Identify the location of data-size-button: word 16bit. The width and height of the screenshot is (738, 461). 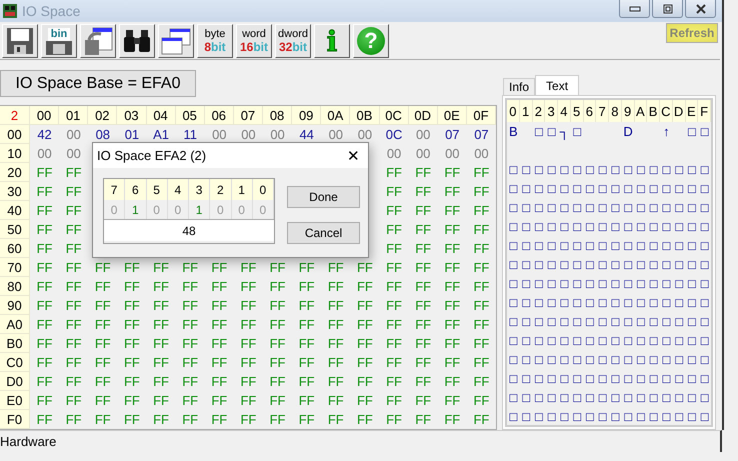
(254, 41).